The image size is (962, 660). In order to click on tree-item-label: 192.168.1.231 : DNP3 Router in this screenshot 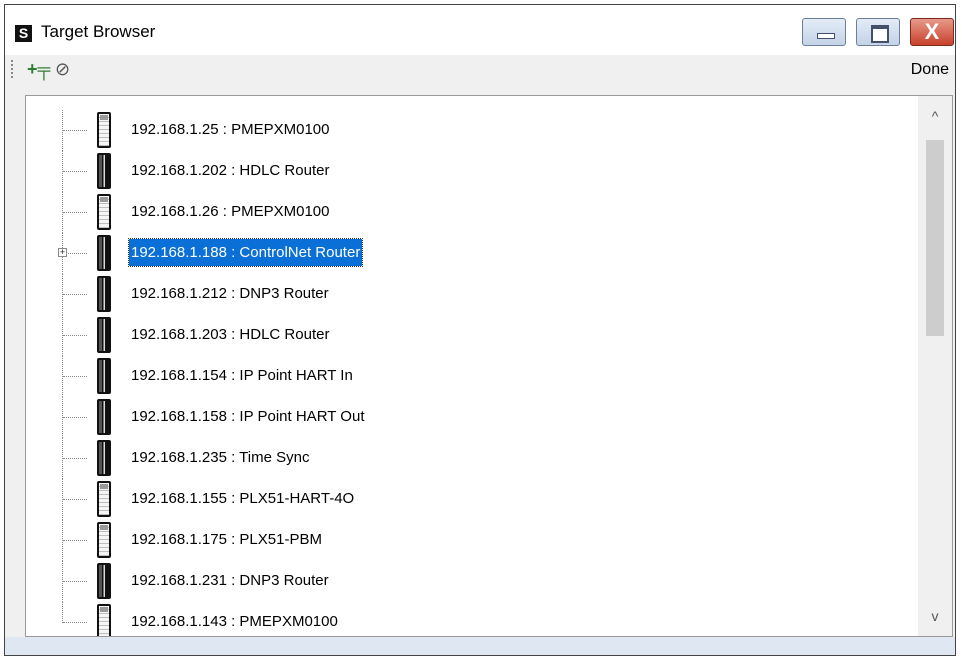, I will do `click(230, 580)`.